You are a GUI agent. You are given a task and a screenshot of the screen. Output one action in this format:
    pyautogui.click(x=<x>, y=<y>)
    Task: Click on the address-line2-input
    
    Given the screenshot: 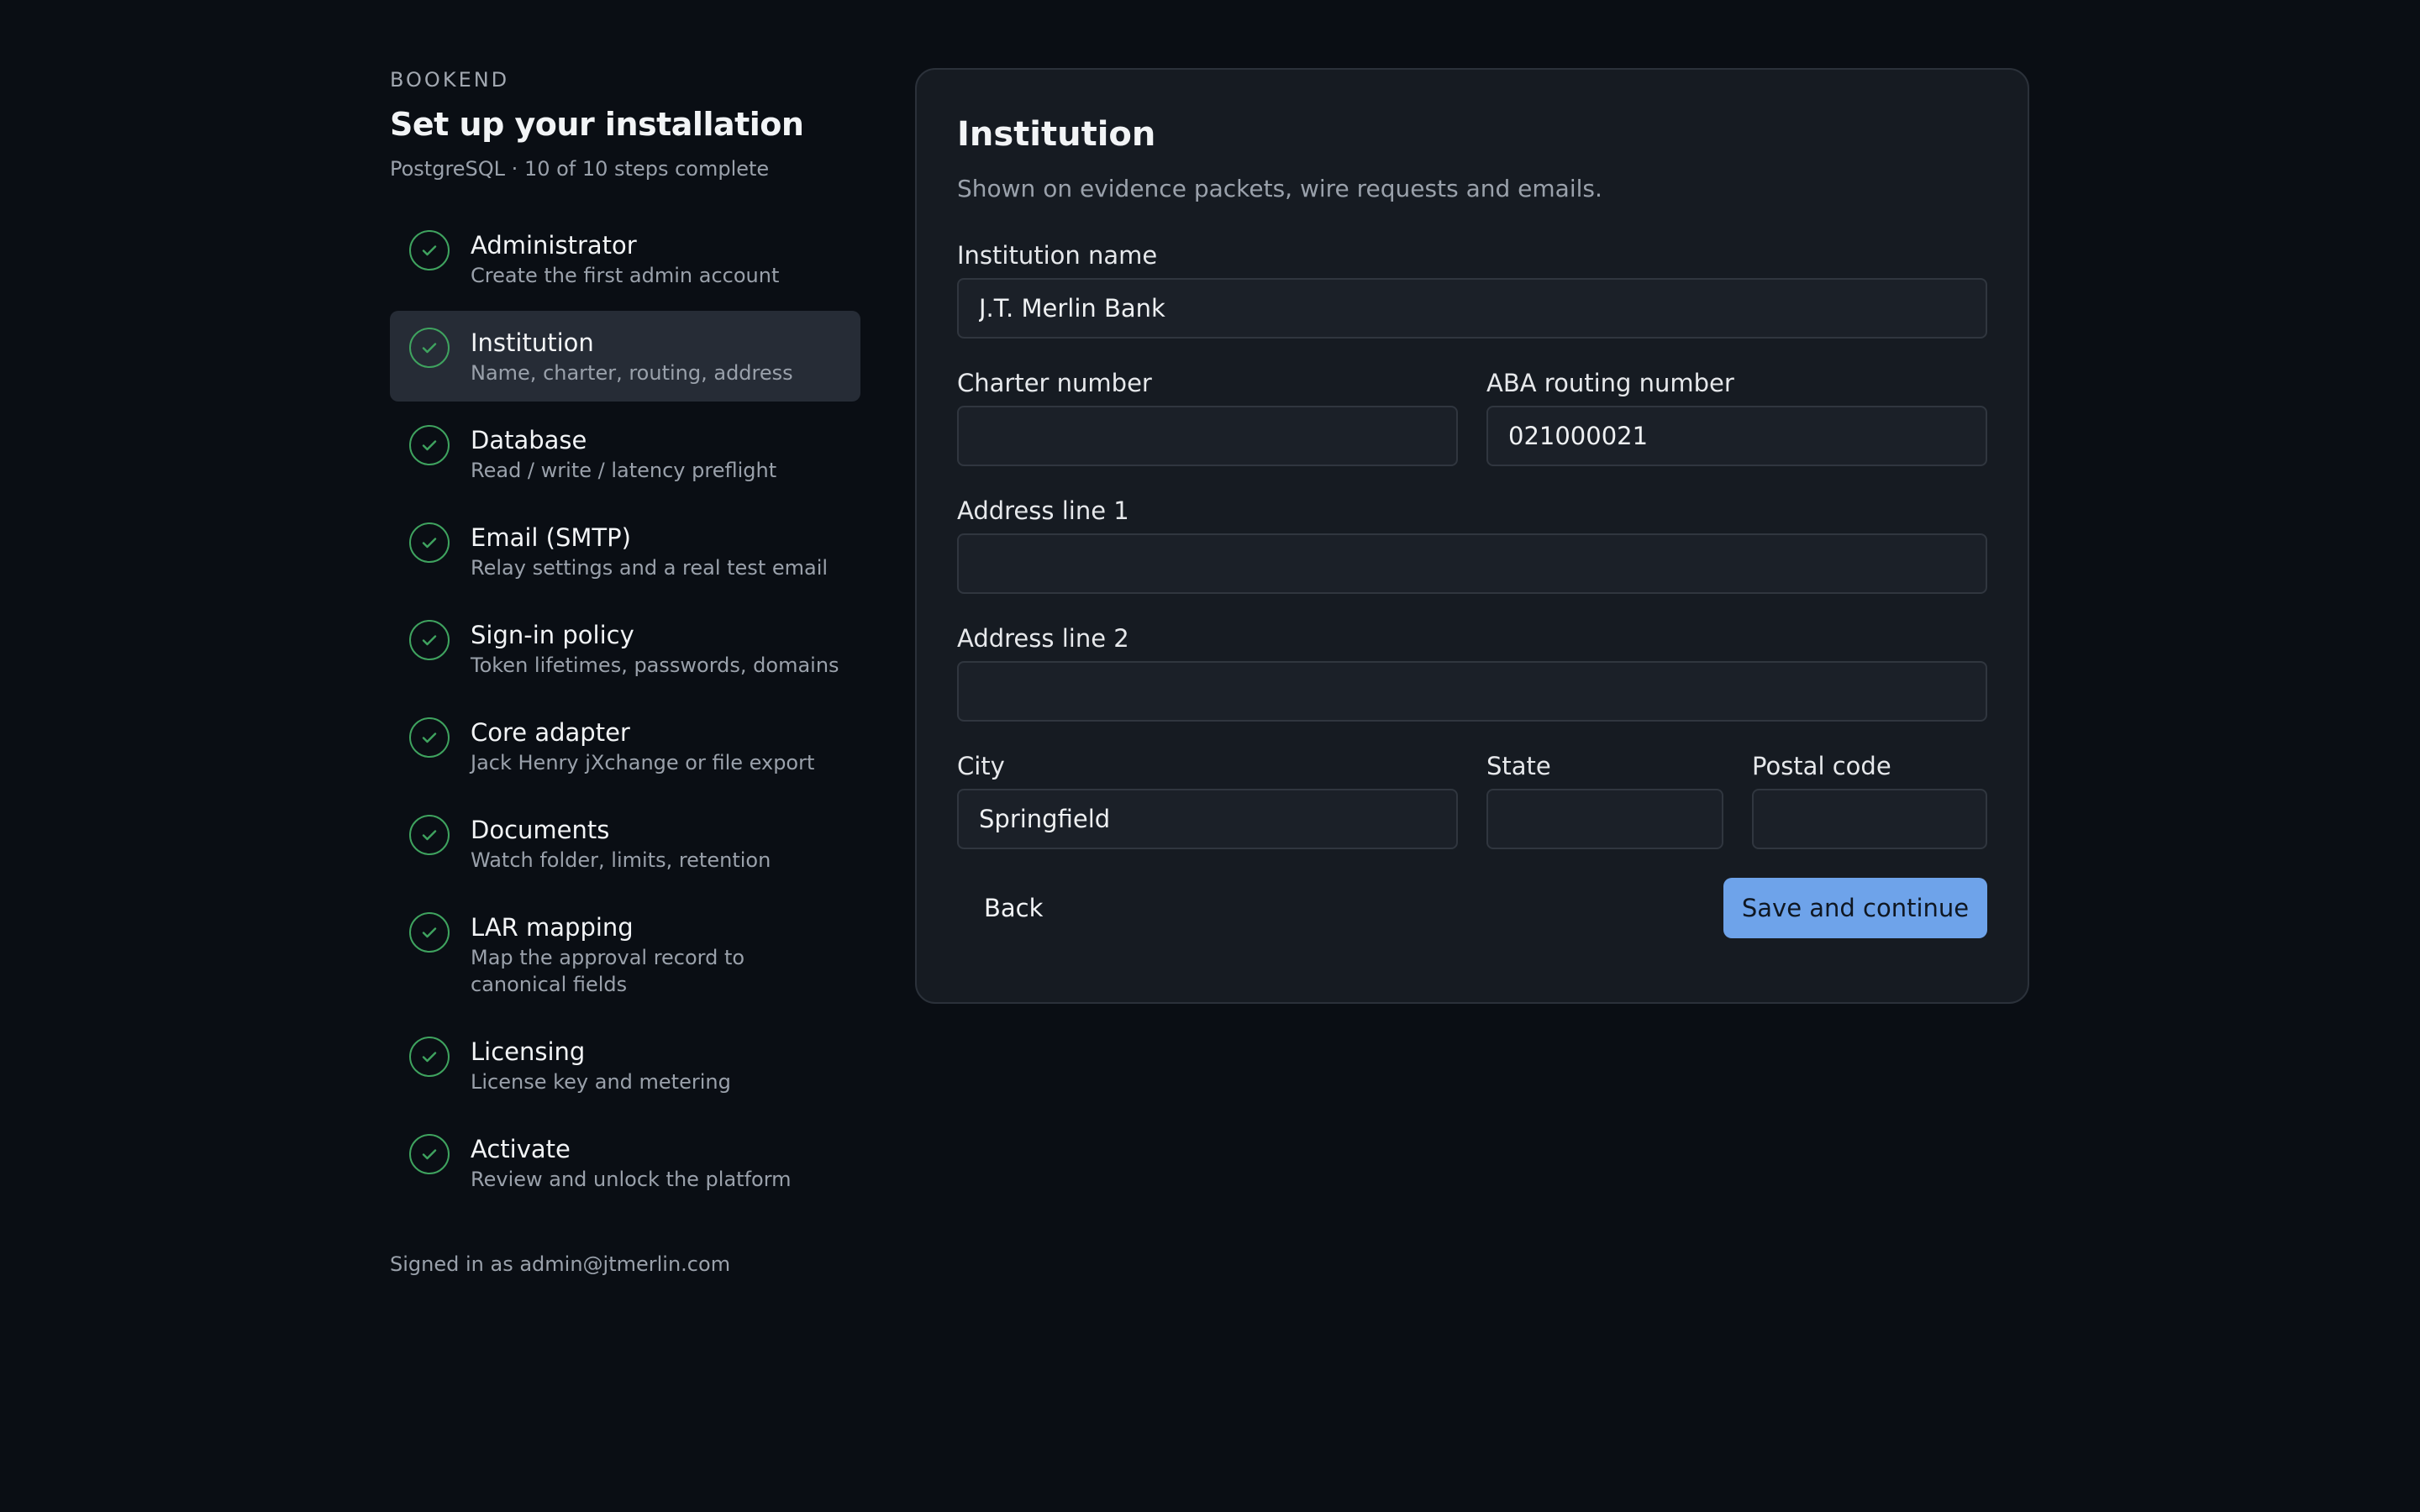 What is the action you would take?
    pyautogui.click(x=1472, y=691)
    